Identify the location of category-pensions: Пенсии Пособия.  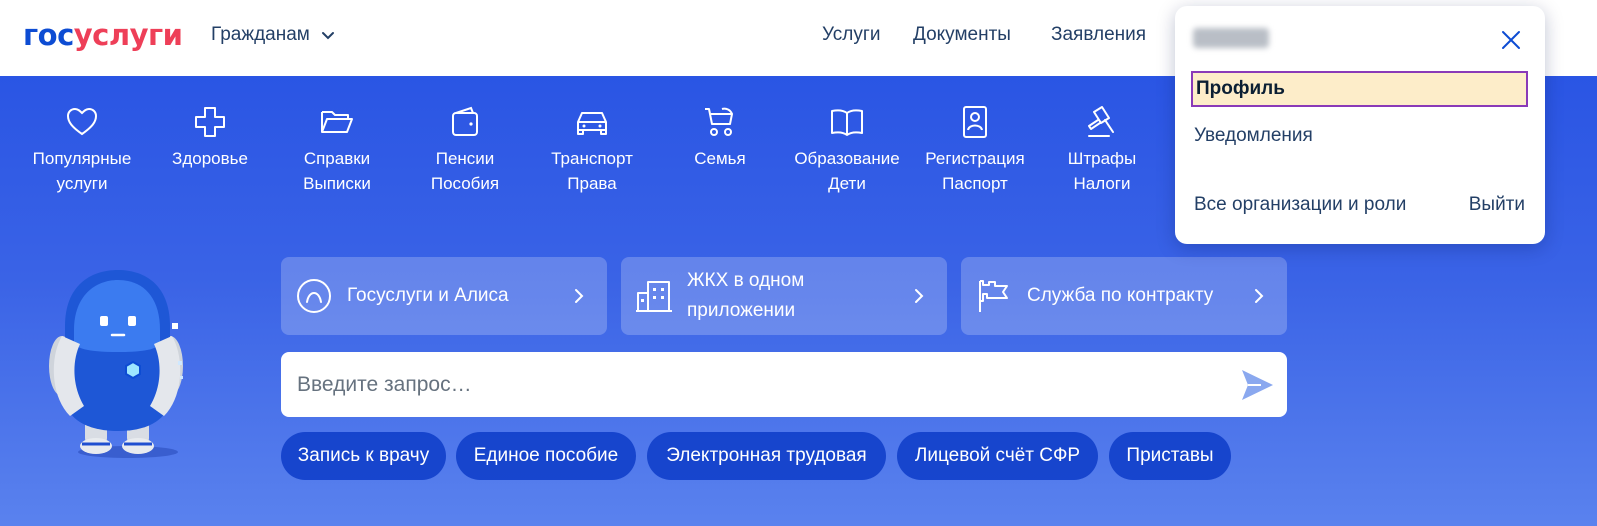
(465, 150).